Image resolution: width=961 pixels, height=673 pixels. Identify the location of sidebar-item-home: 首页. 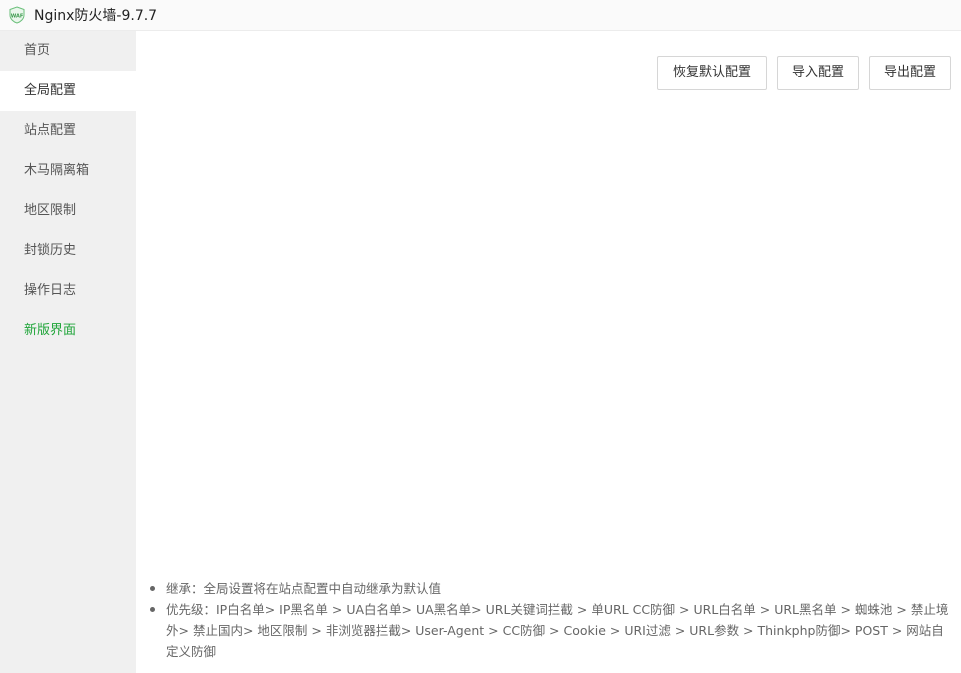
(68, 51).